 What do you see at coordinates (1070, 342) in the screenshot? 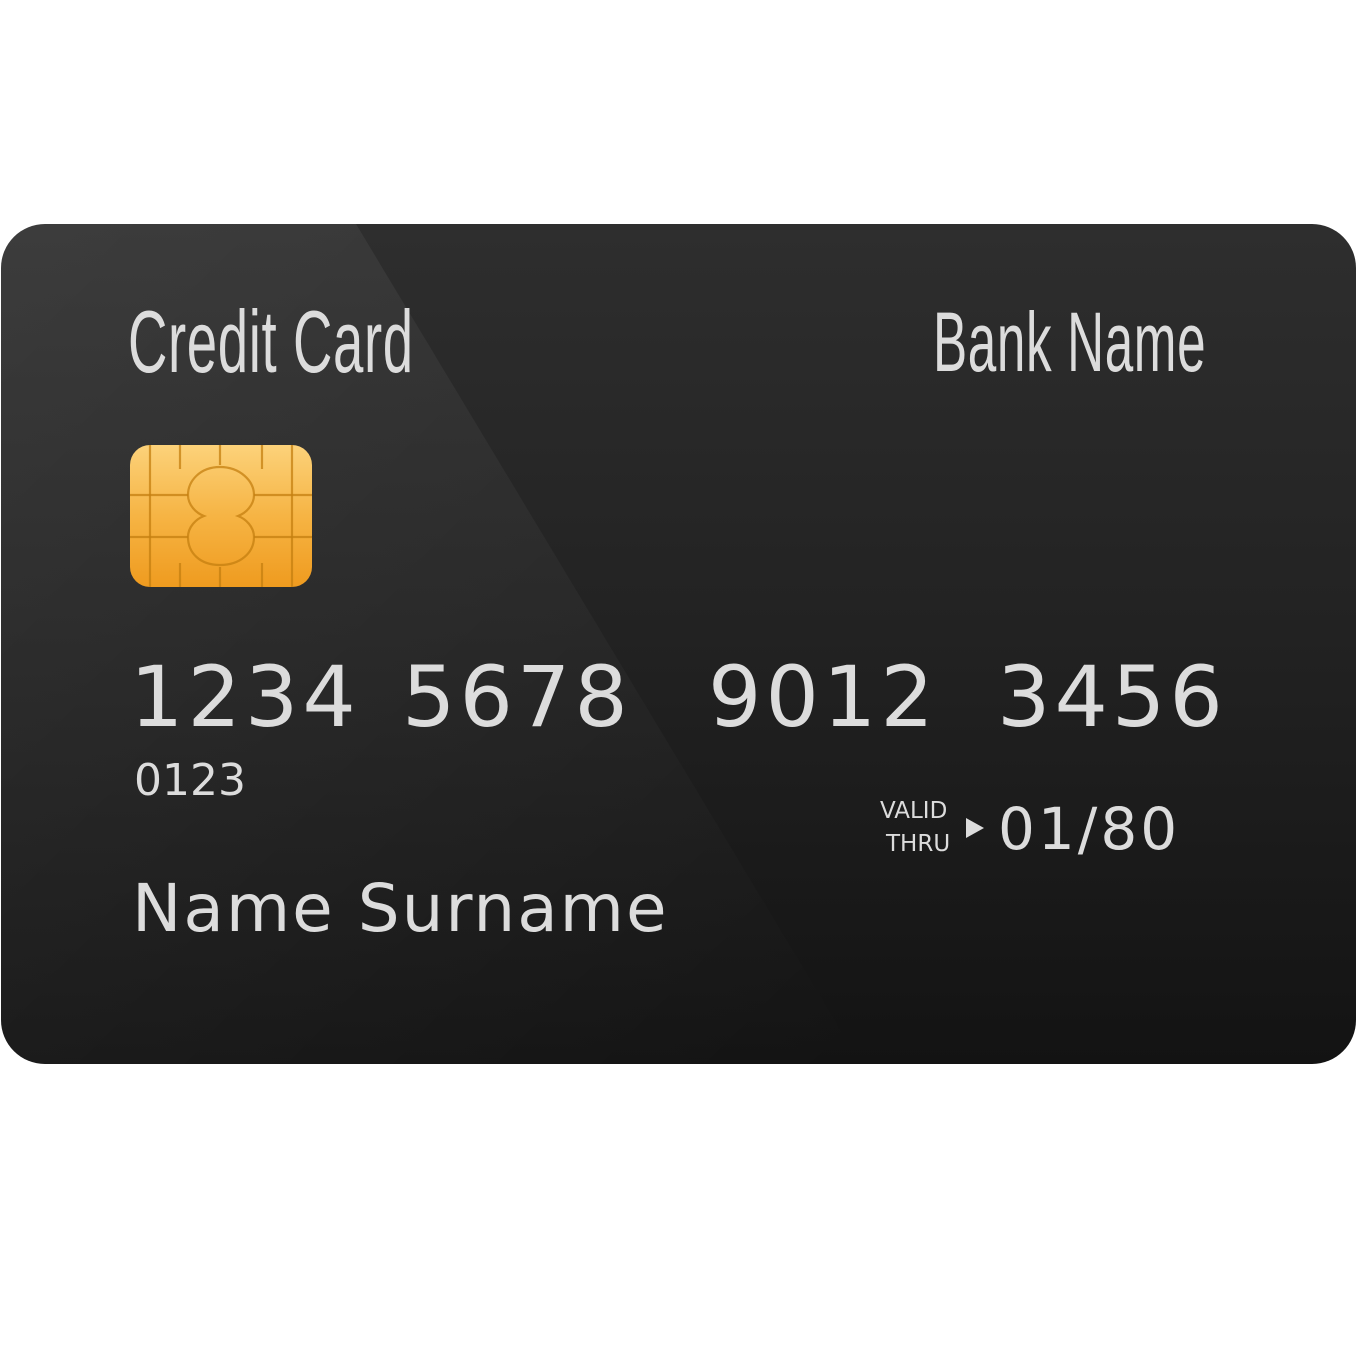
I see `bank-name: Bank Name` at bounding box center [1070, 342].